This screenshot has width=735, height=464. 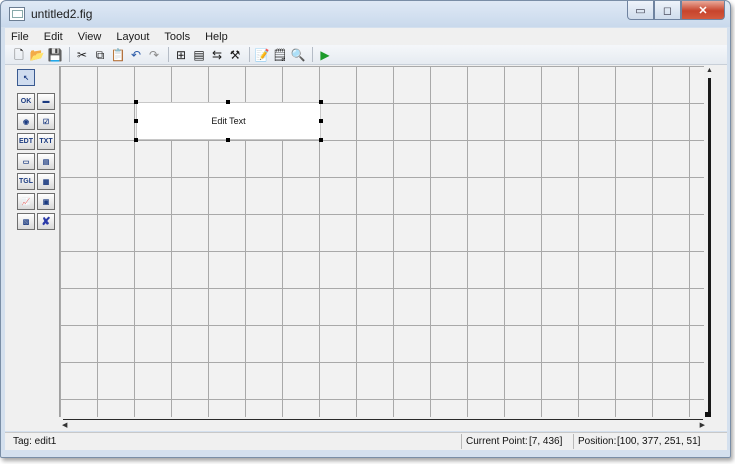 What do you see at coordinates (90, 37) in the screenshot?
I see `menu-view: View` at bounding box center [90, 37].